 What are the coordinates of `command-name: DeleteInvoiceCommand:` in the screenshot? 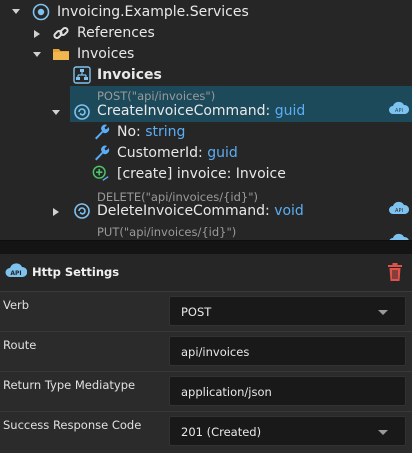 It's located at (183, 211).